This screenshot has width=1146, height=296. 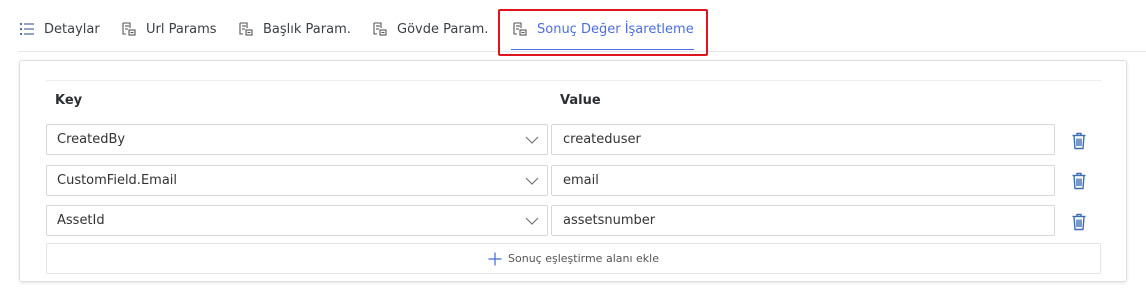 What do you see at coordinates (297, 139) in the screenshot?
I see `key-select: CreatedBy` at bounding box center [297, 139].